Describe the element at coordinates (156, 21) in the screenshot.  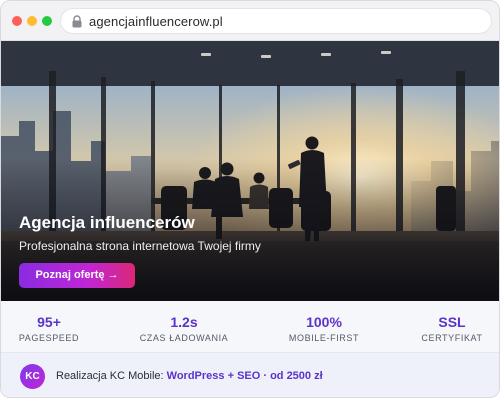
I see `url-text: agencjainfluencerow.pl` at that location.